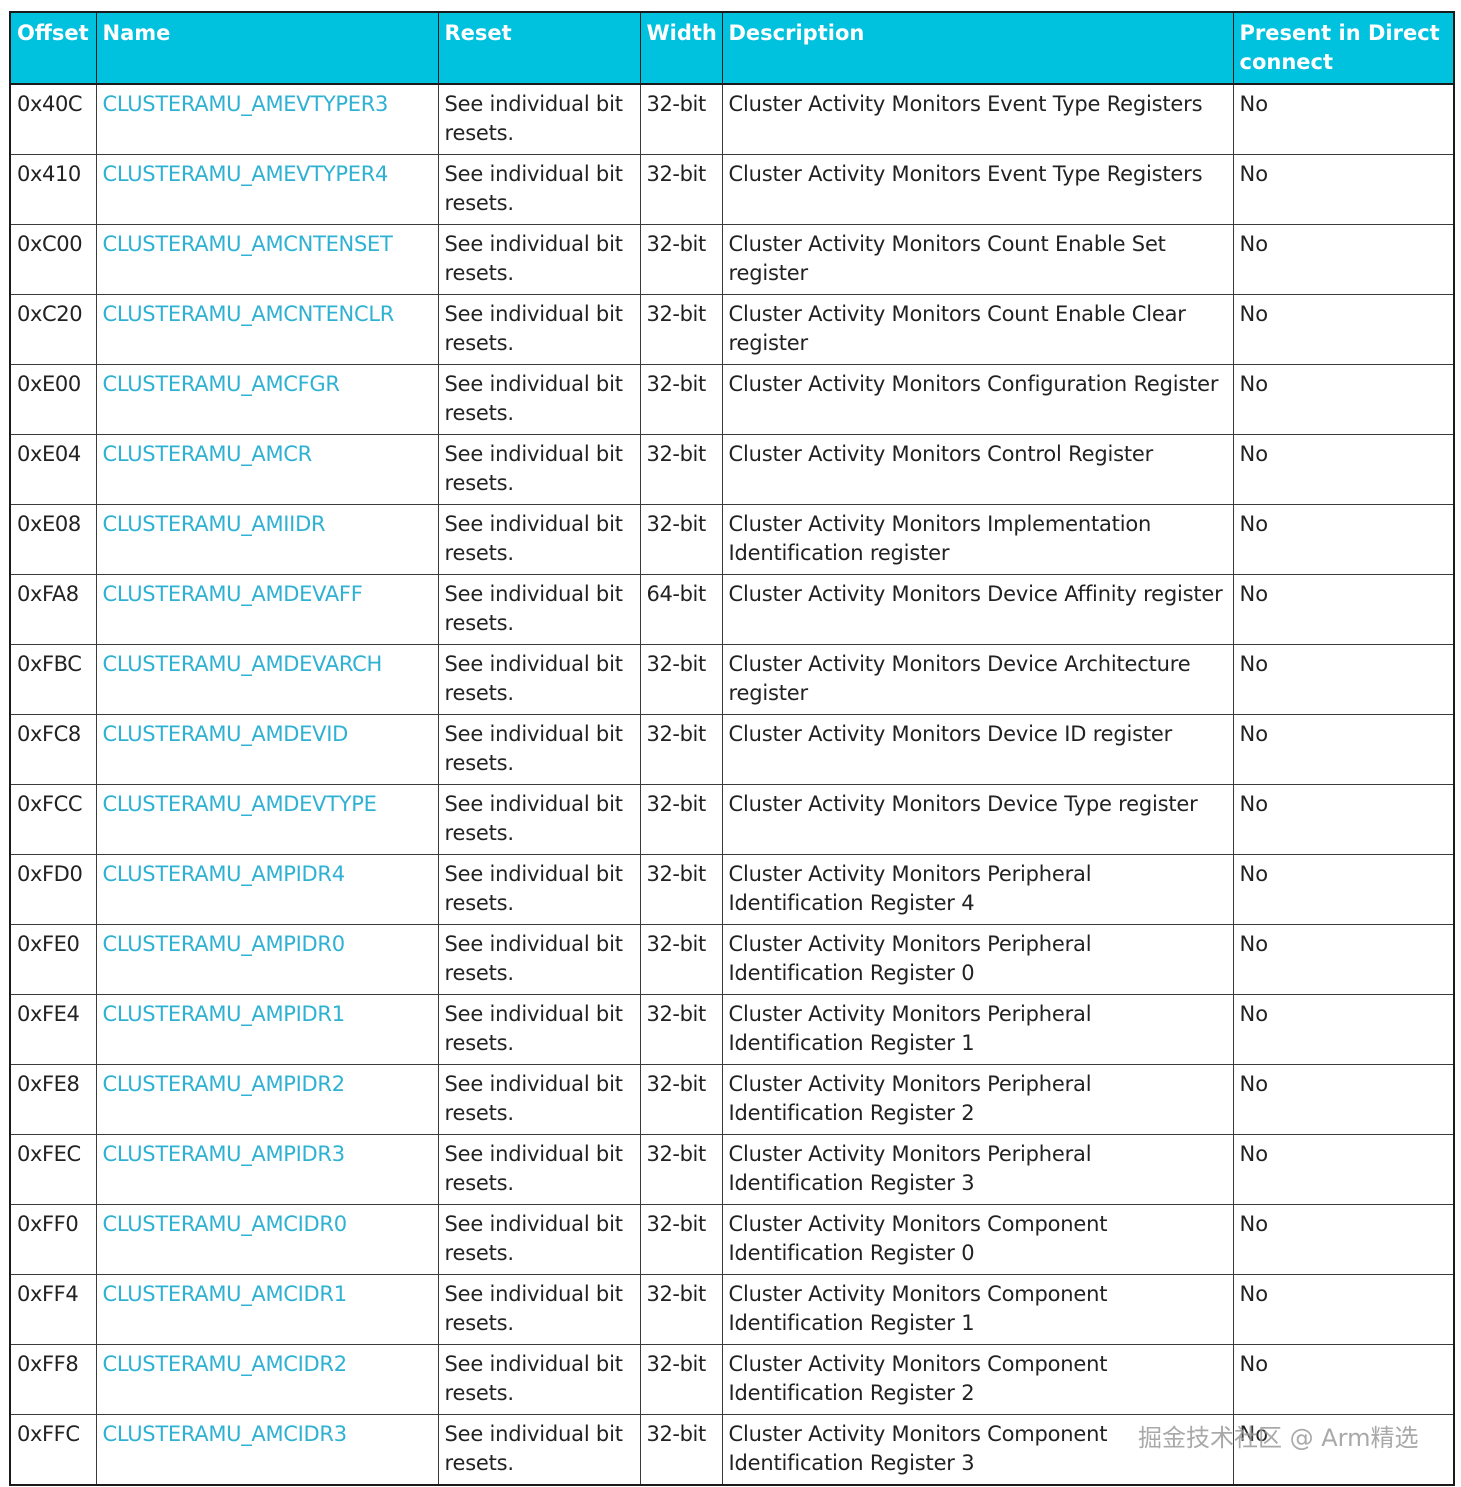 The height and width of the screenshot is (1487, 1461). Describe the element at coordinates (1343, 48) in the screenshot. I see `header-present-in-direct-connect: Present in Direct connect` at that location.